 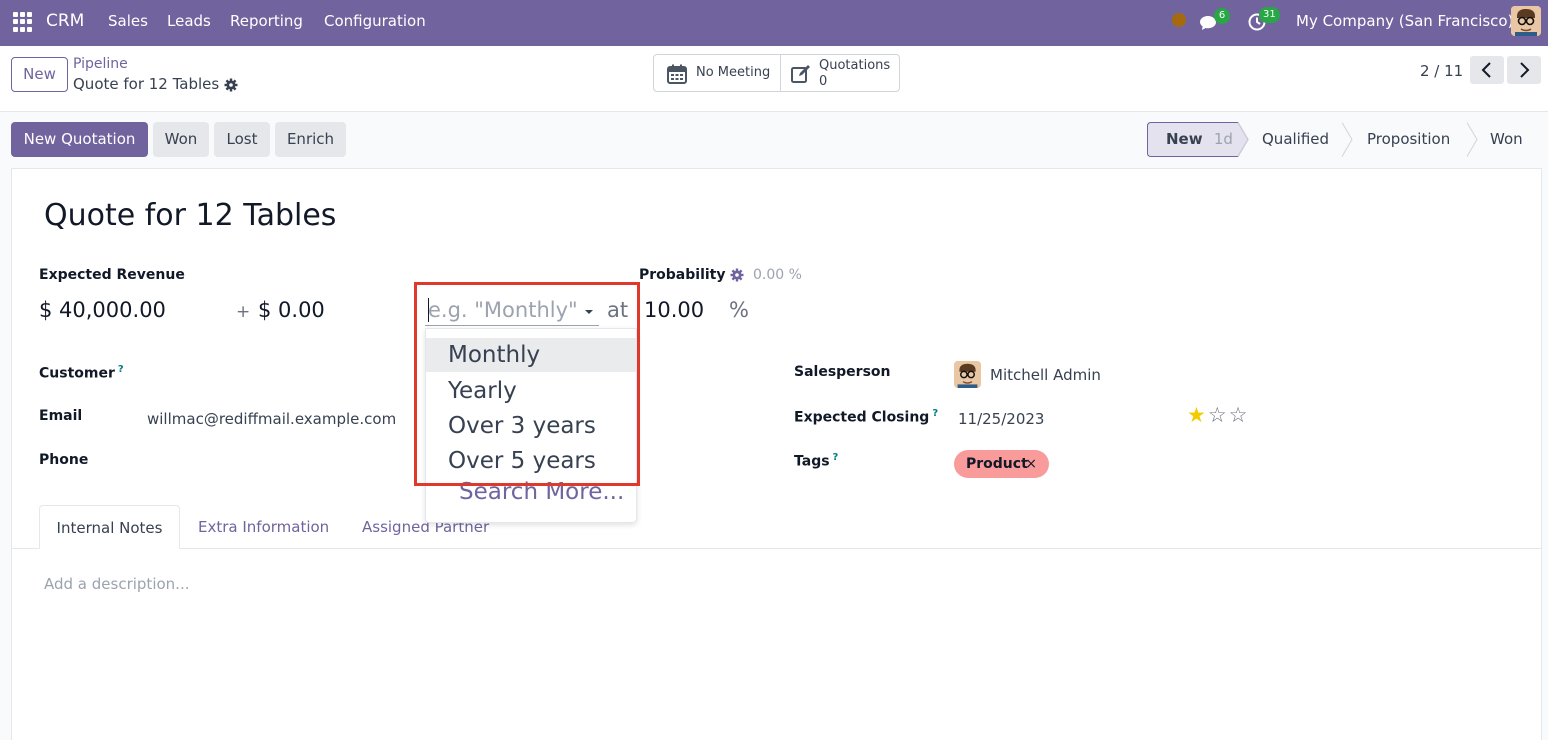 I want to click on meeting-smart-button: No Meeting, so click(x=717, y=73).